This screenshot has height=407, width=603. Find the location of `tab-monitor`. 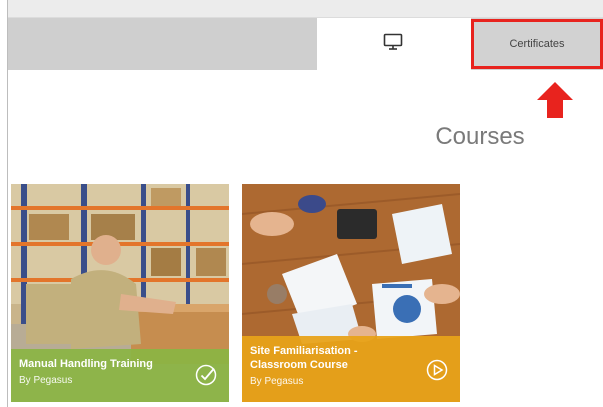

tab-monitor is located at coordinates (393, 44).